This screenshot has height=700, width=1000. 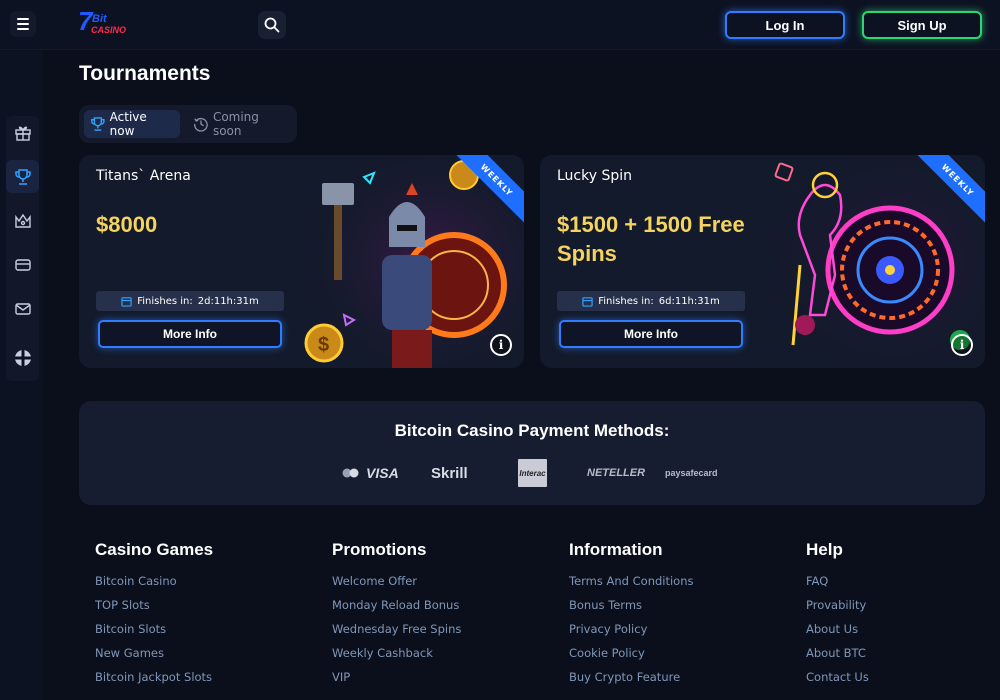 What do you see at coordinates (127, 224) in the screenshot?
I see `tournament-prize: $8000` at bounding box center [127, 224].